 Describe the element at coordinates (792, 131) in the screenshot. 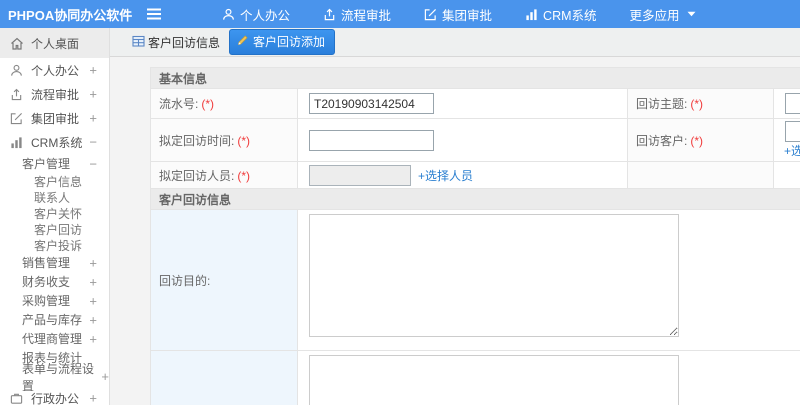

I see `visit-customer-input` at that location.